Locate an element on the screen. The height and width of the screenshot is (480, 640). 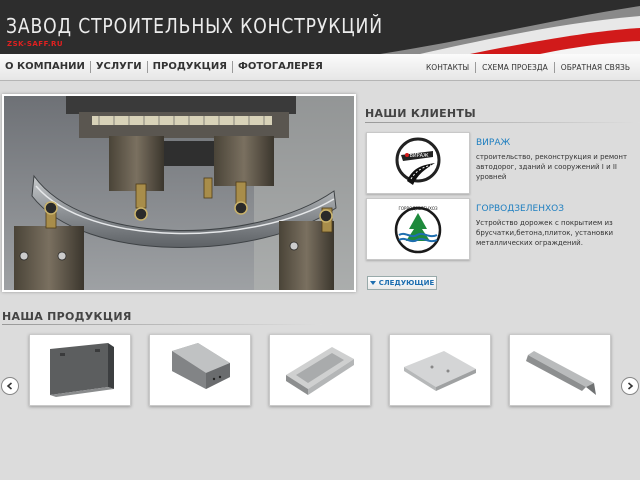
main-menu: О КОМПАНИИ УСЛУГИ ПРОДУКЦИЯ ФОТОГАЛЕРЕЯ is located at coordinates (164, 67).